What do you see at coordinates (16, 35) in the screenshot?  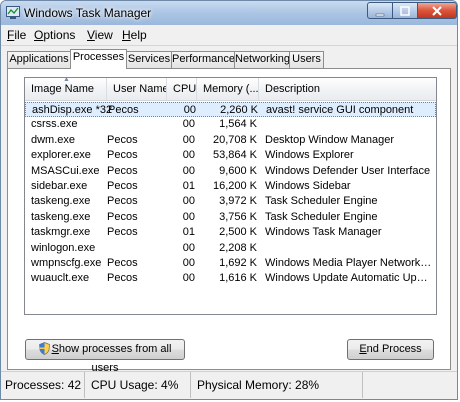 I see `menu-file: File` at bounding box center [16, 35].